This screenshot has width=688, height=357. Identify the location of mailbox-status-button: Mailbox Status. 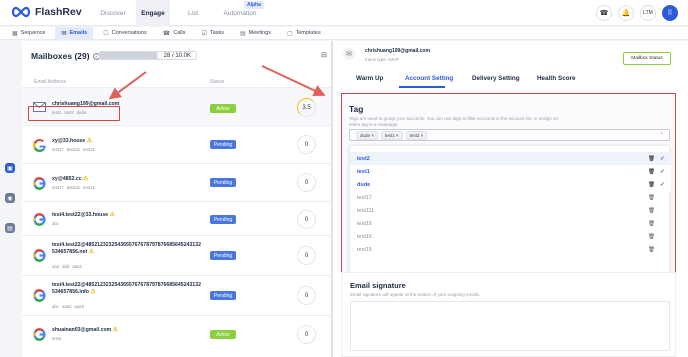
(647, 58).